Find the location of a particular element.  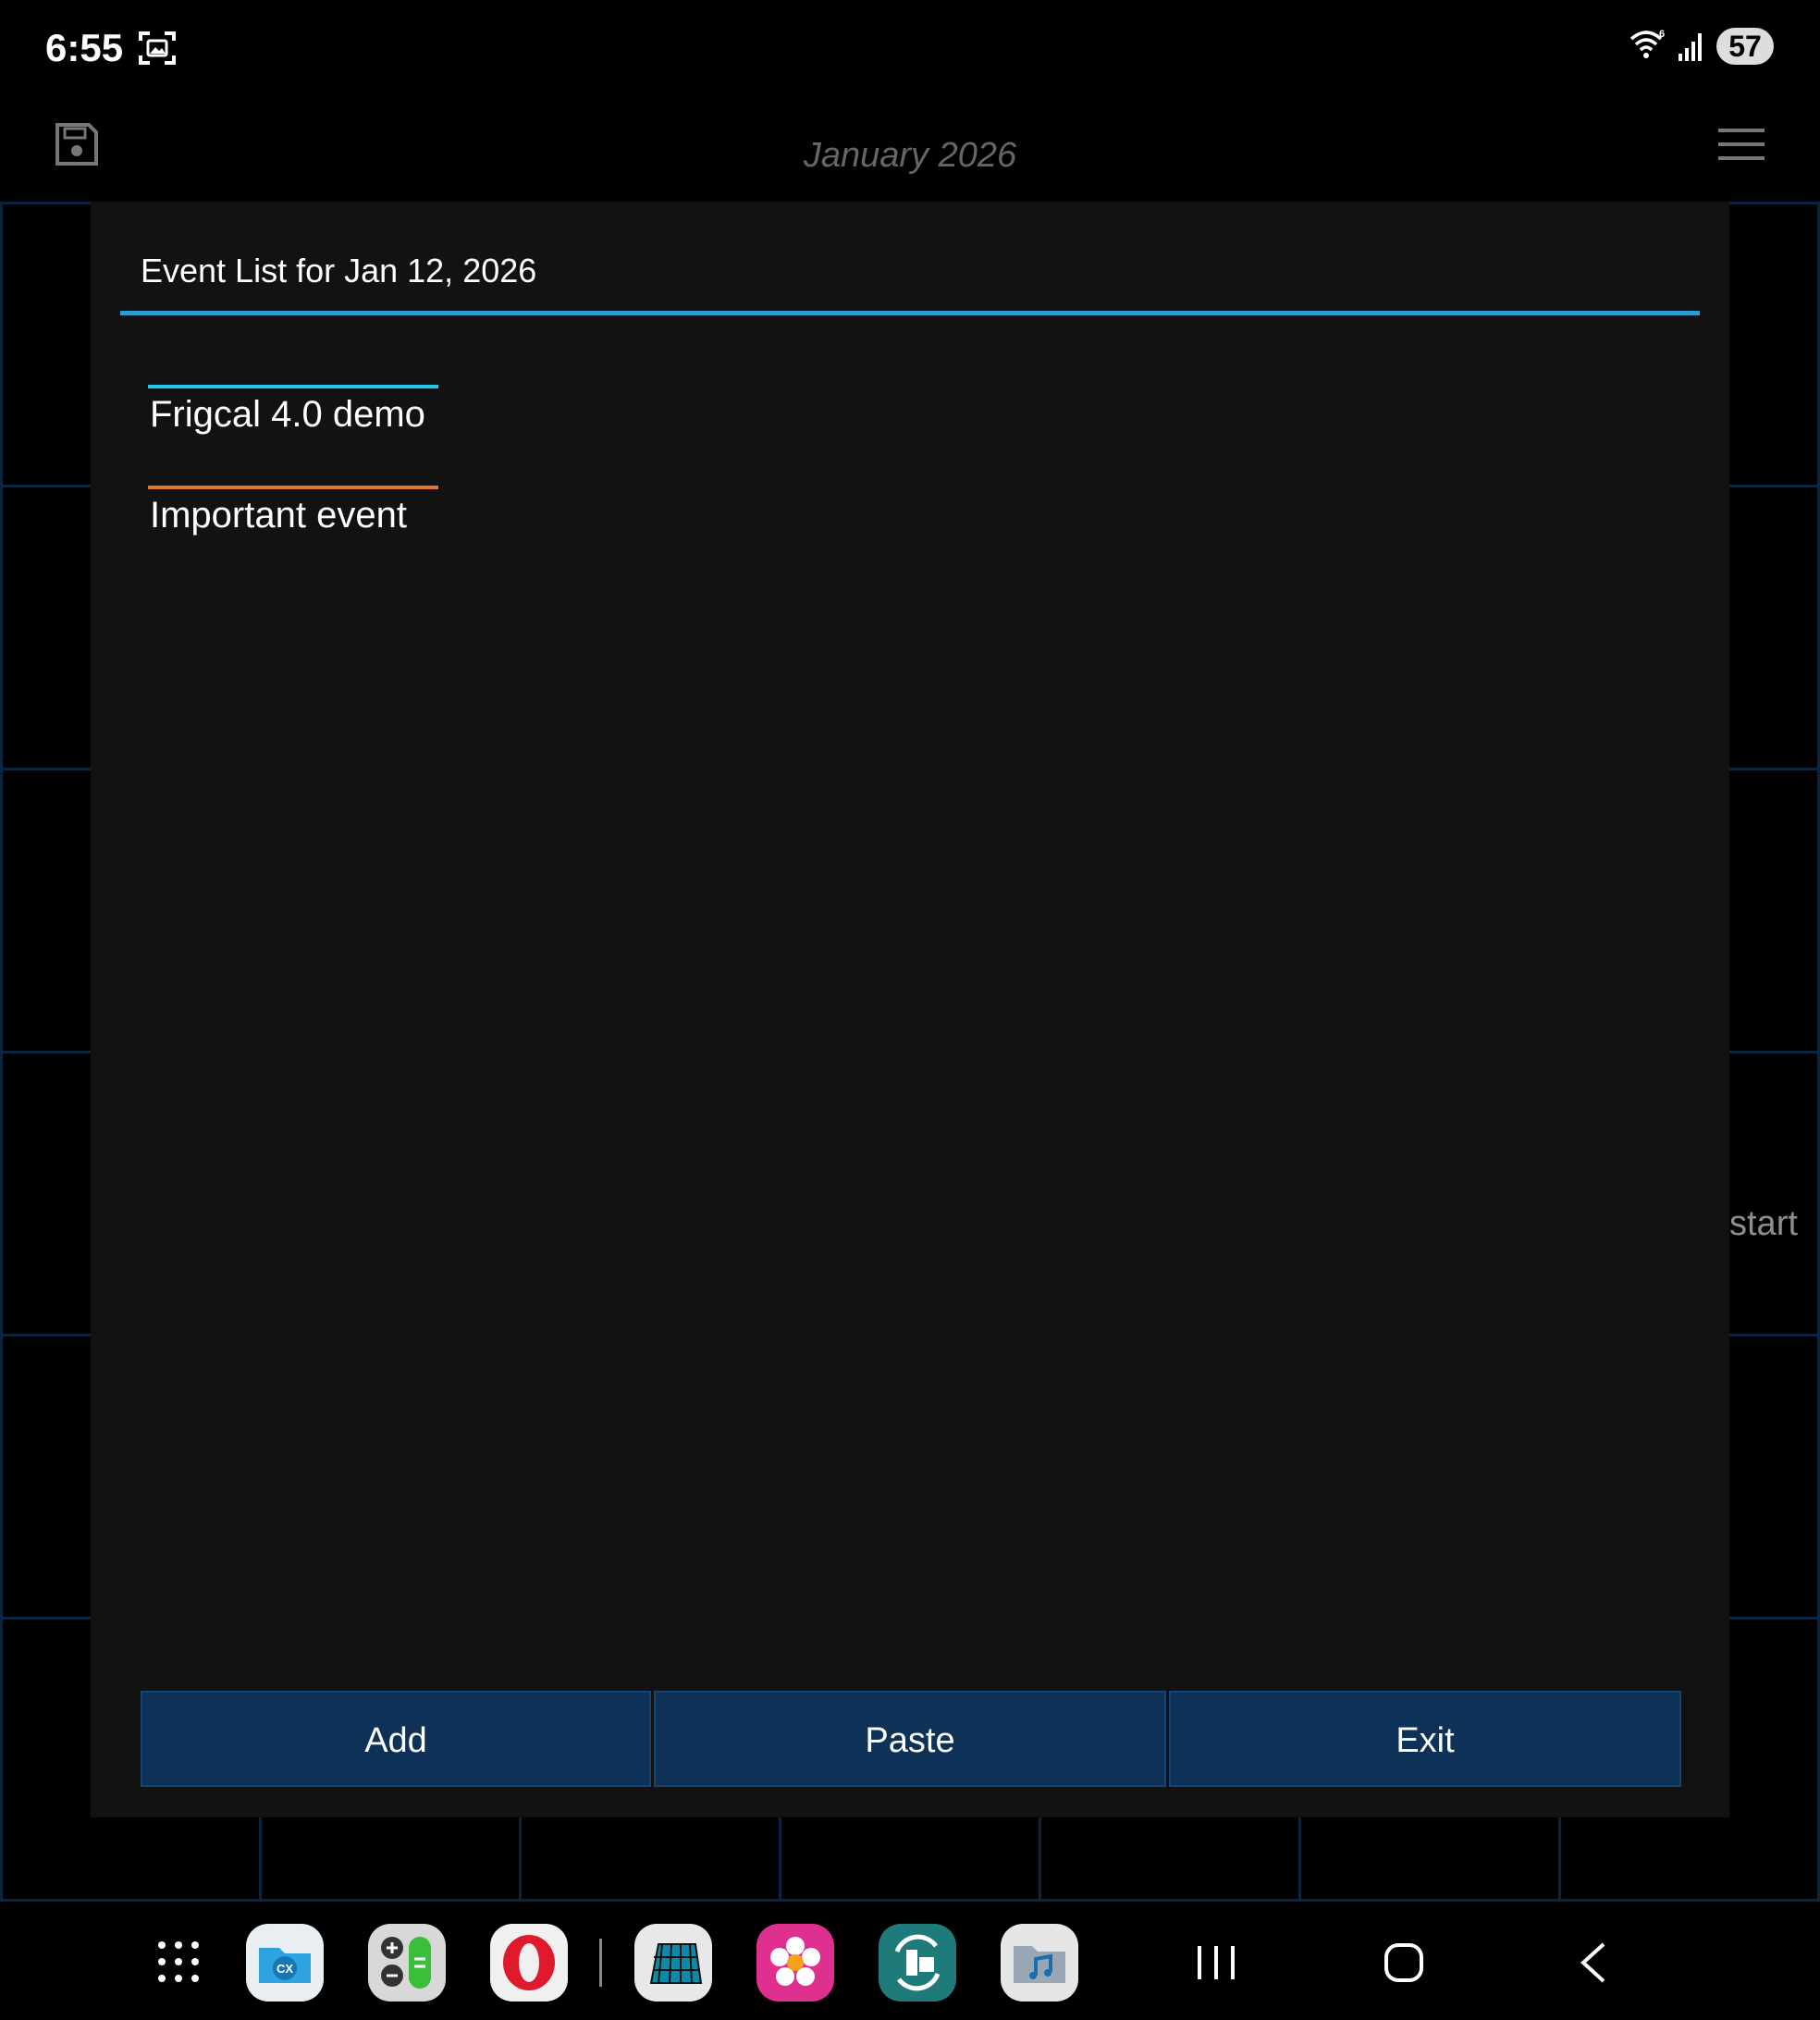

event-label: Important event is located at coordinates (278, 516).